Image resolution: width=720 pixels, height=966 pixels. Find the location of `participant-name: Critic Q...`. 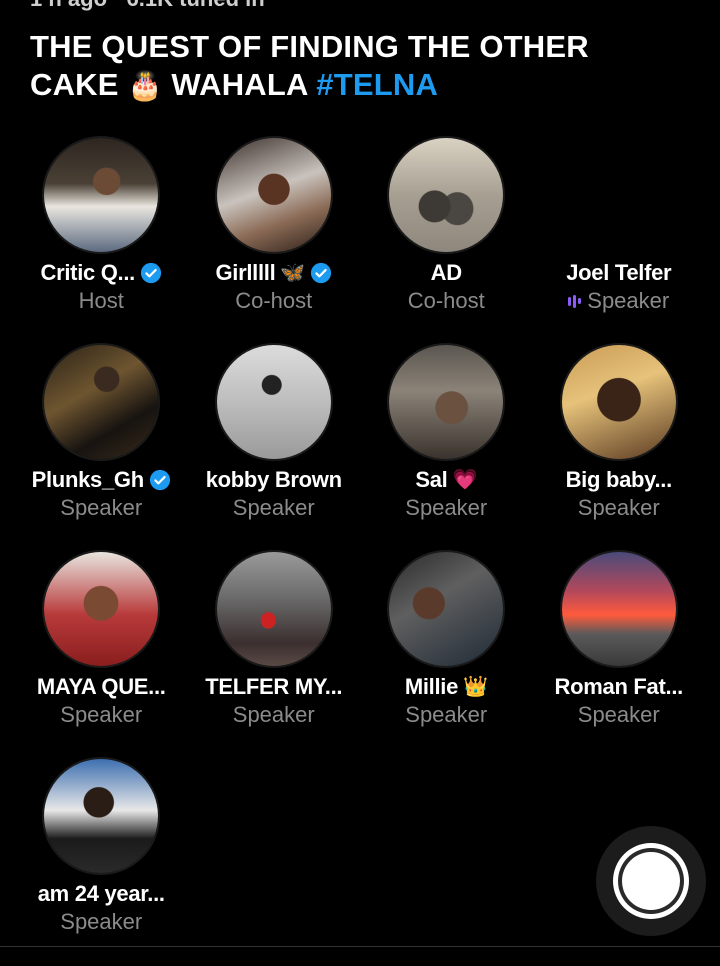

participant-name: Critic Q... is located at coordinates (88, 272).